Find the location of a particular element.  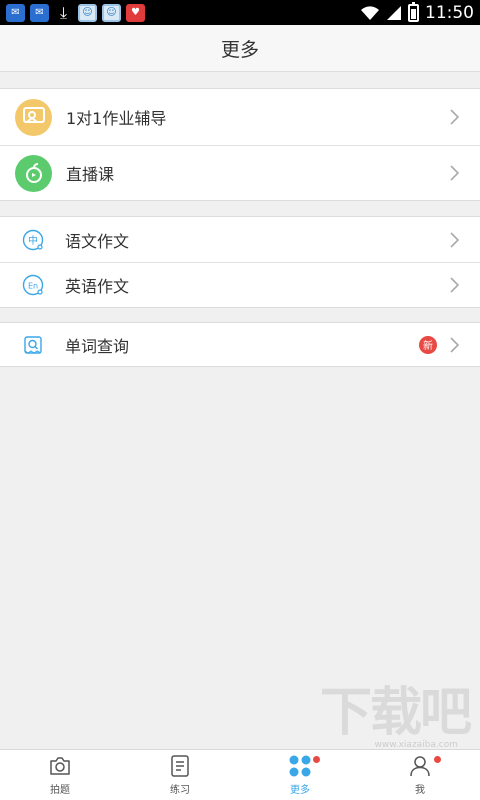

menu-item-label: 单词查询 is located at coordinates (97, 346).